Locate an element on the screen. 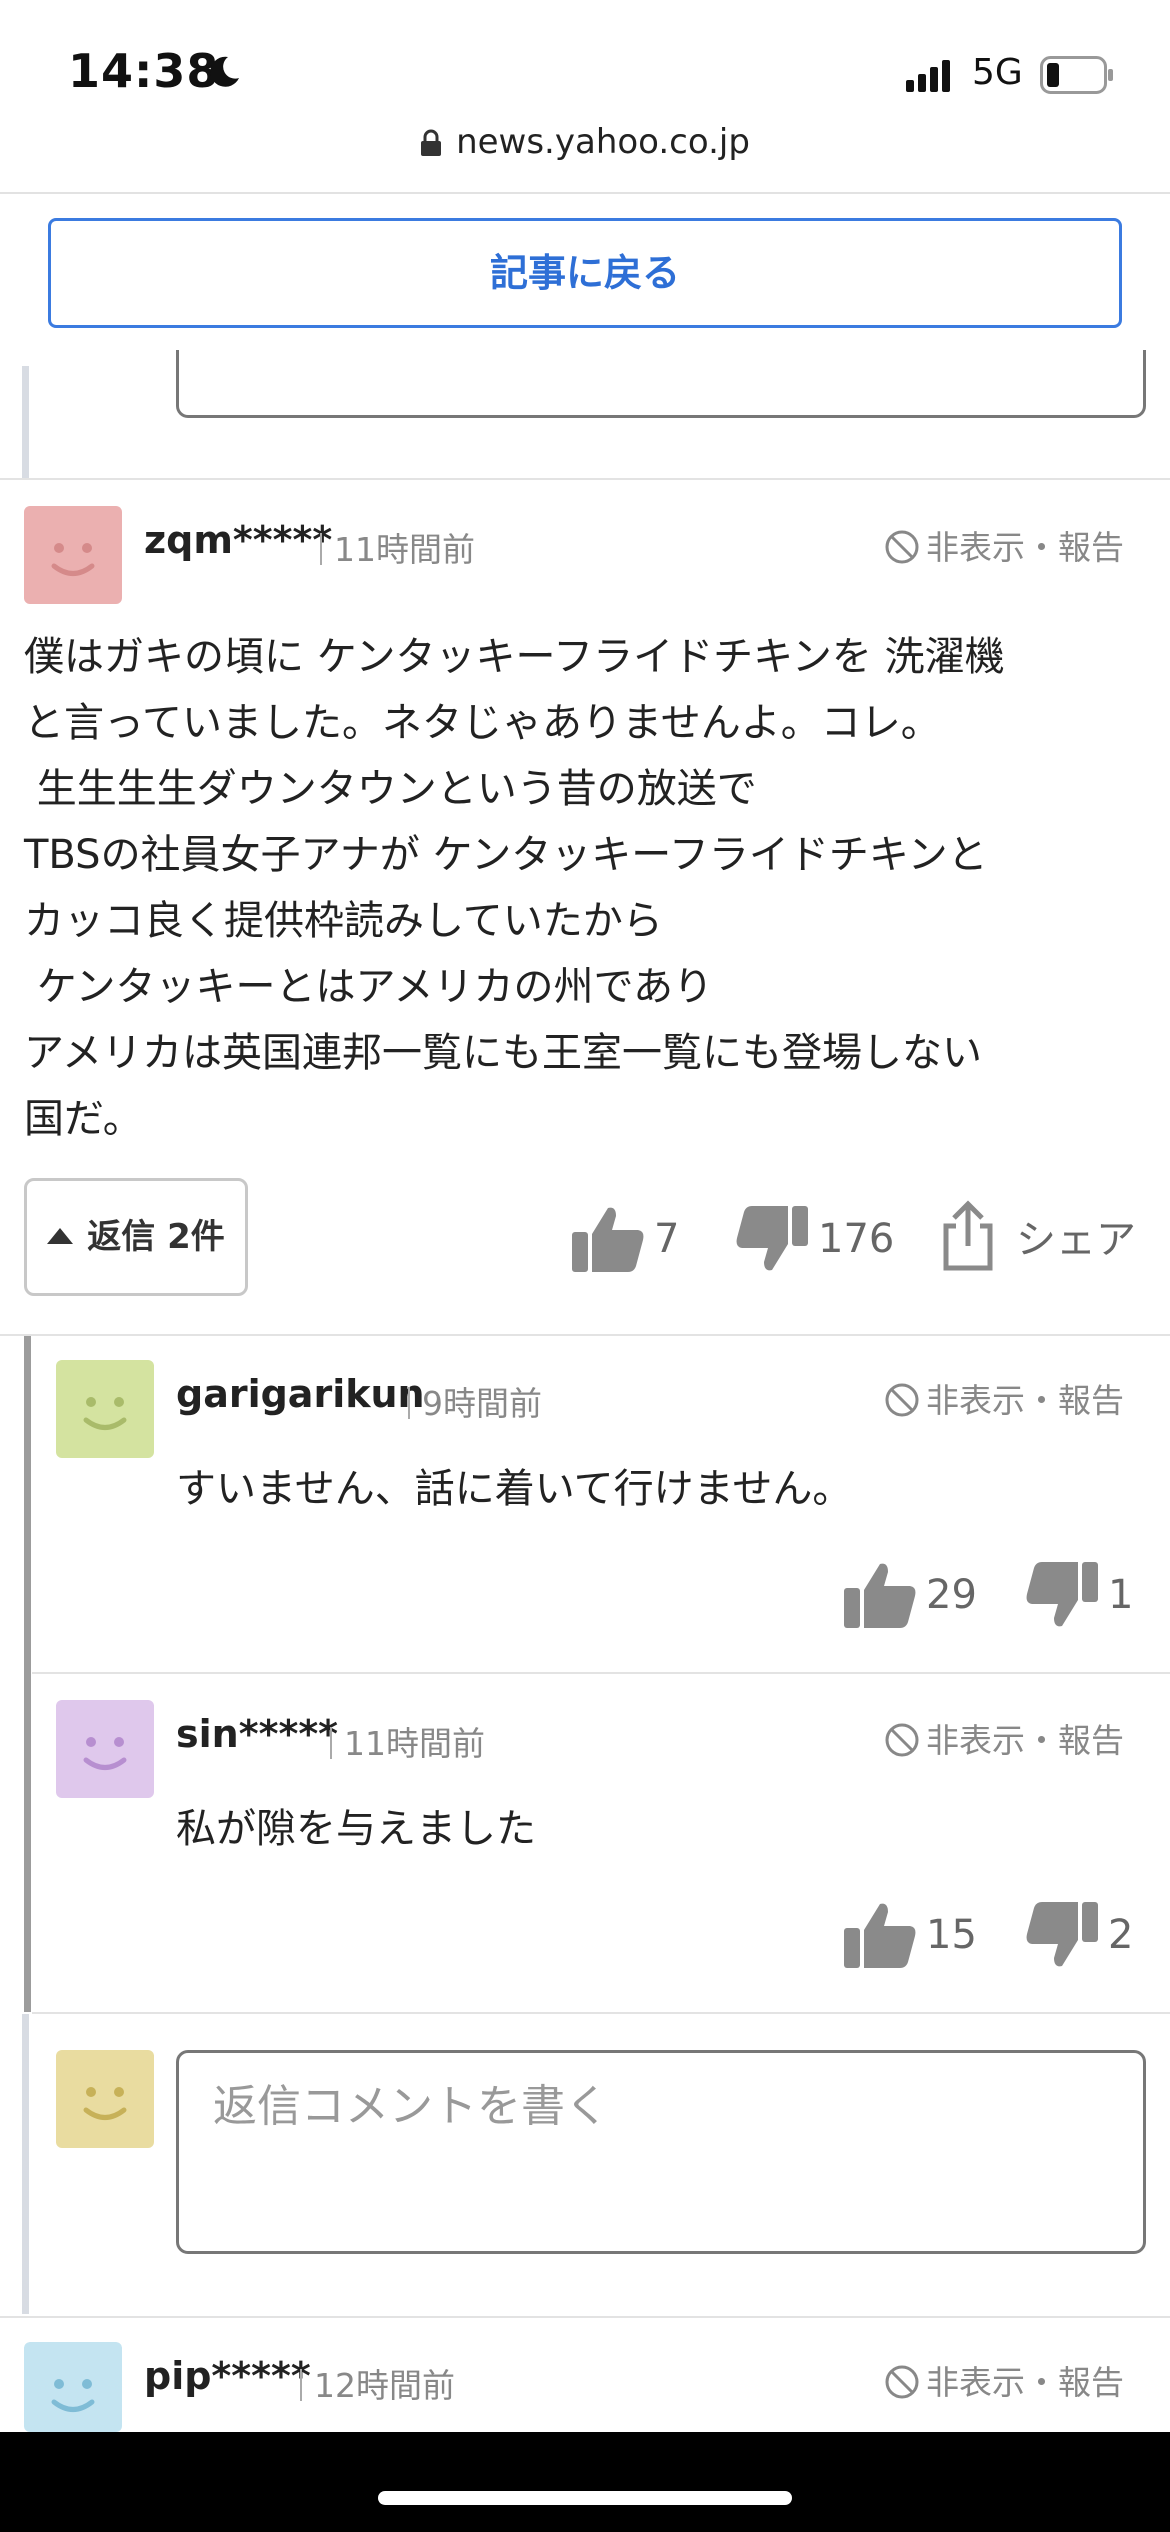 This screenshot has width=1170, height=2532. like-button: 15 is located at coordinates (909, 1935).